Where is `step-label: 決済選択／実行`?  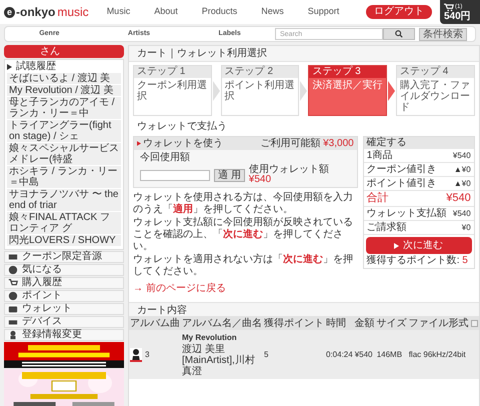
step-label: 決済選択／実行 is located at coordinates (347, 85).